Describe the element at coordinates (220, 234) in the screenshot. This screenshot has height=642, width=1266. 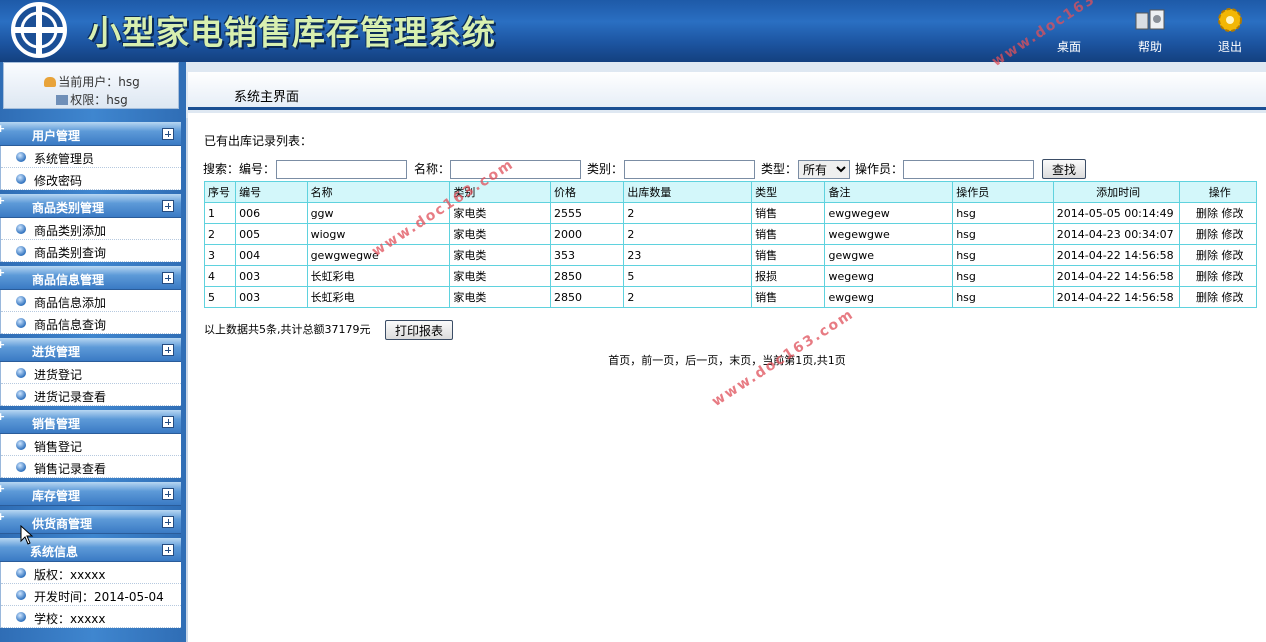
I see `table-cell: 2` at that location.